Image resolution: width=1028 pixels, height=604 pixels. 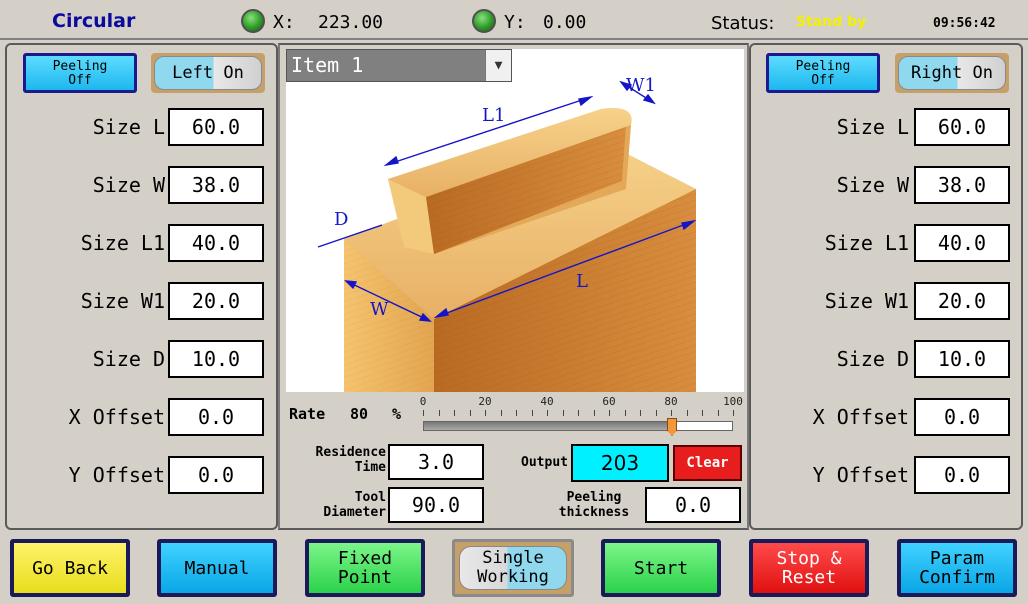 I want to click on tool-diameter-label: Tool Diameter, so click(x=354, y=505).